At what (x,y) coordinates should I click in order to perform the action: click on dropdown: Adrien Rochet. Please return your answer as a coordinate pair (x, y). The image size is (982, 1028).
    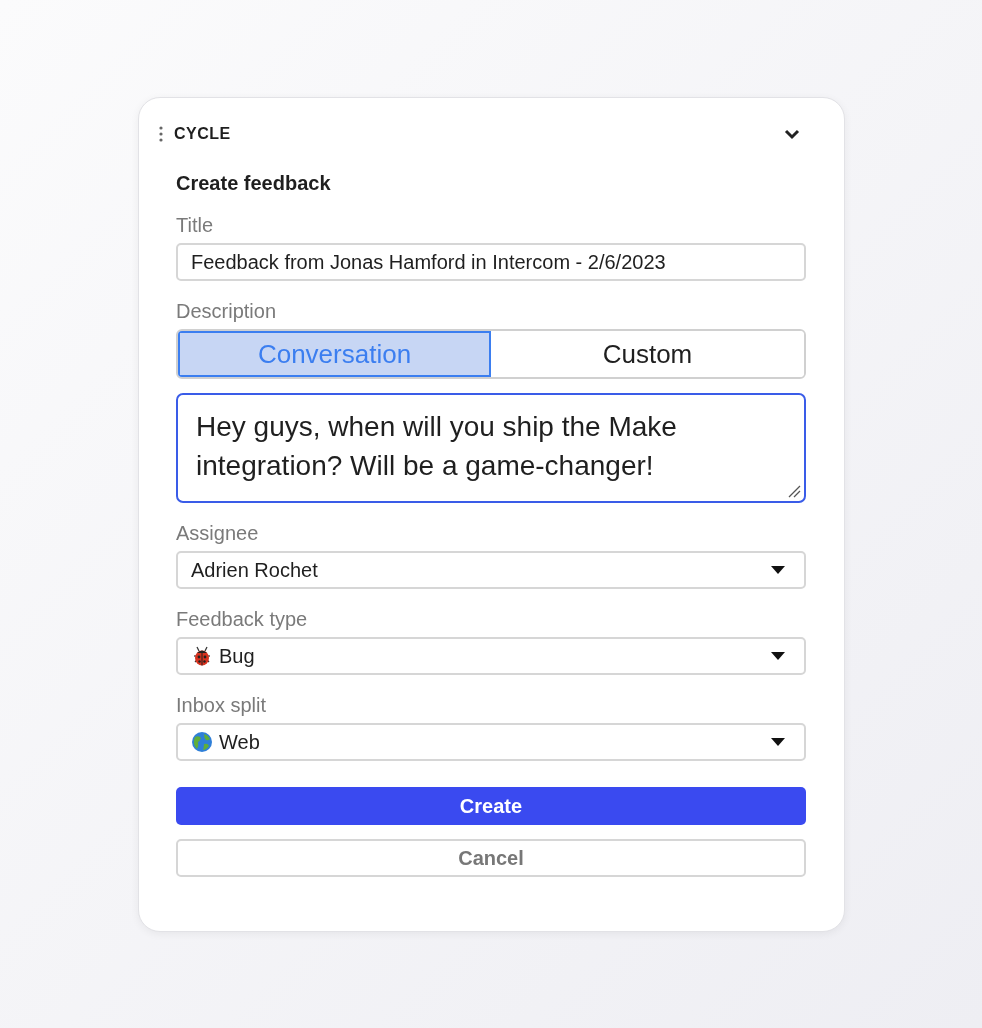
    Looking at the image, I should click on (491, 570).